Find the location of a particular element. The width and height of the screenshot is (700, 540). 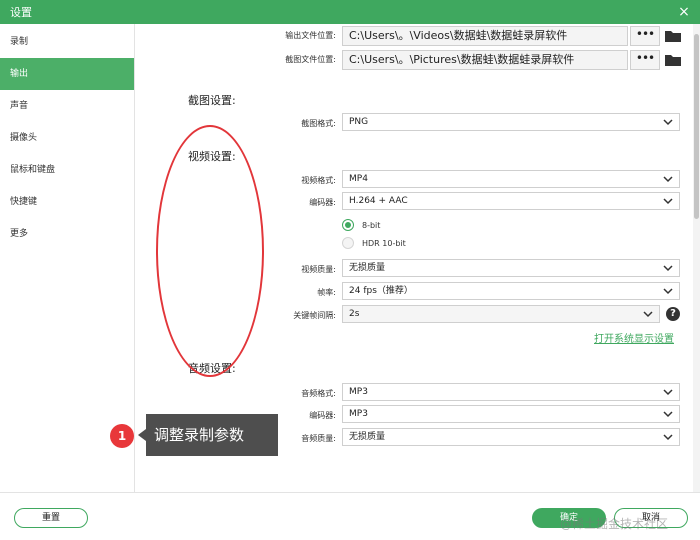

help-icon: ? is located at coordinates (673, 314).